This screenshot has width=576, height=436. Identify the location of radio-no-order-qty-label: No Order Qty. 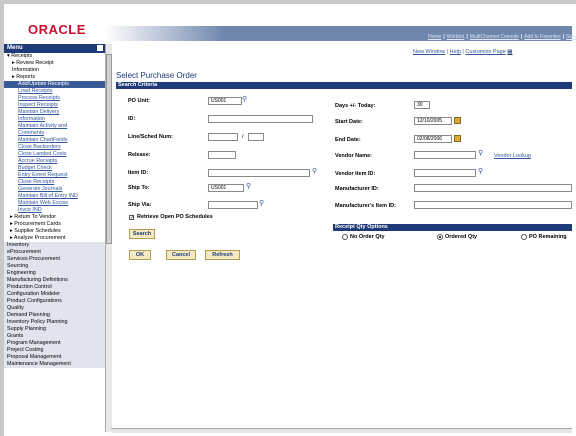
(367, 237).